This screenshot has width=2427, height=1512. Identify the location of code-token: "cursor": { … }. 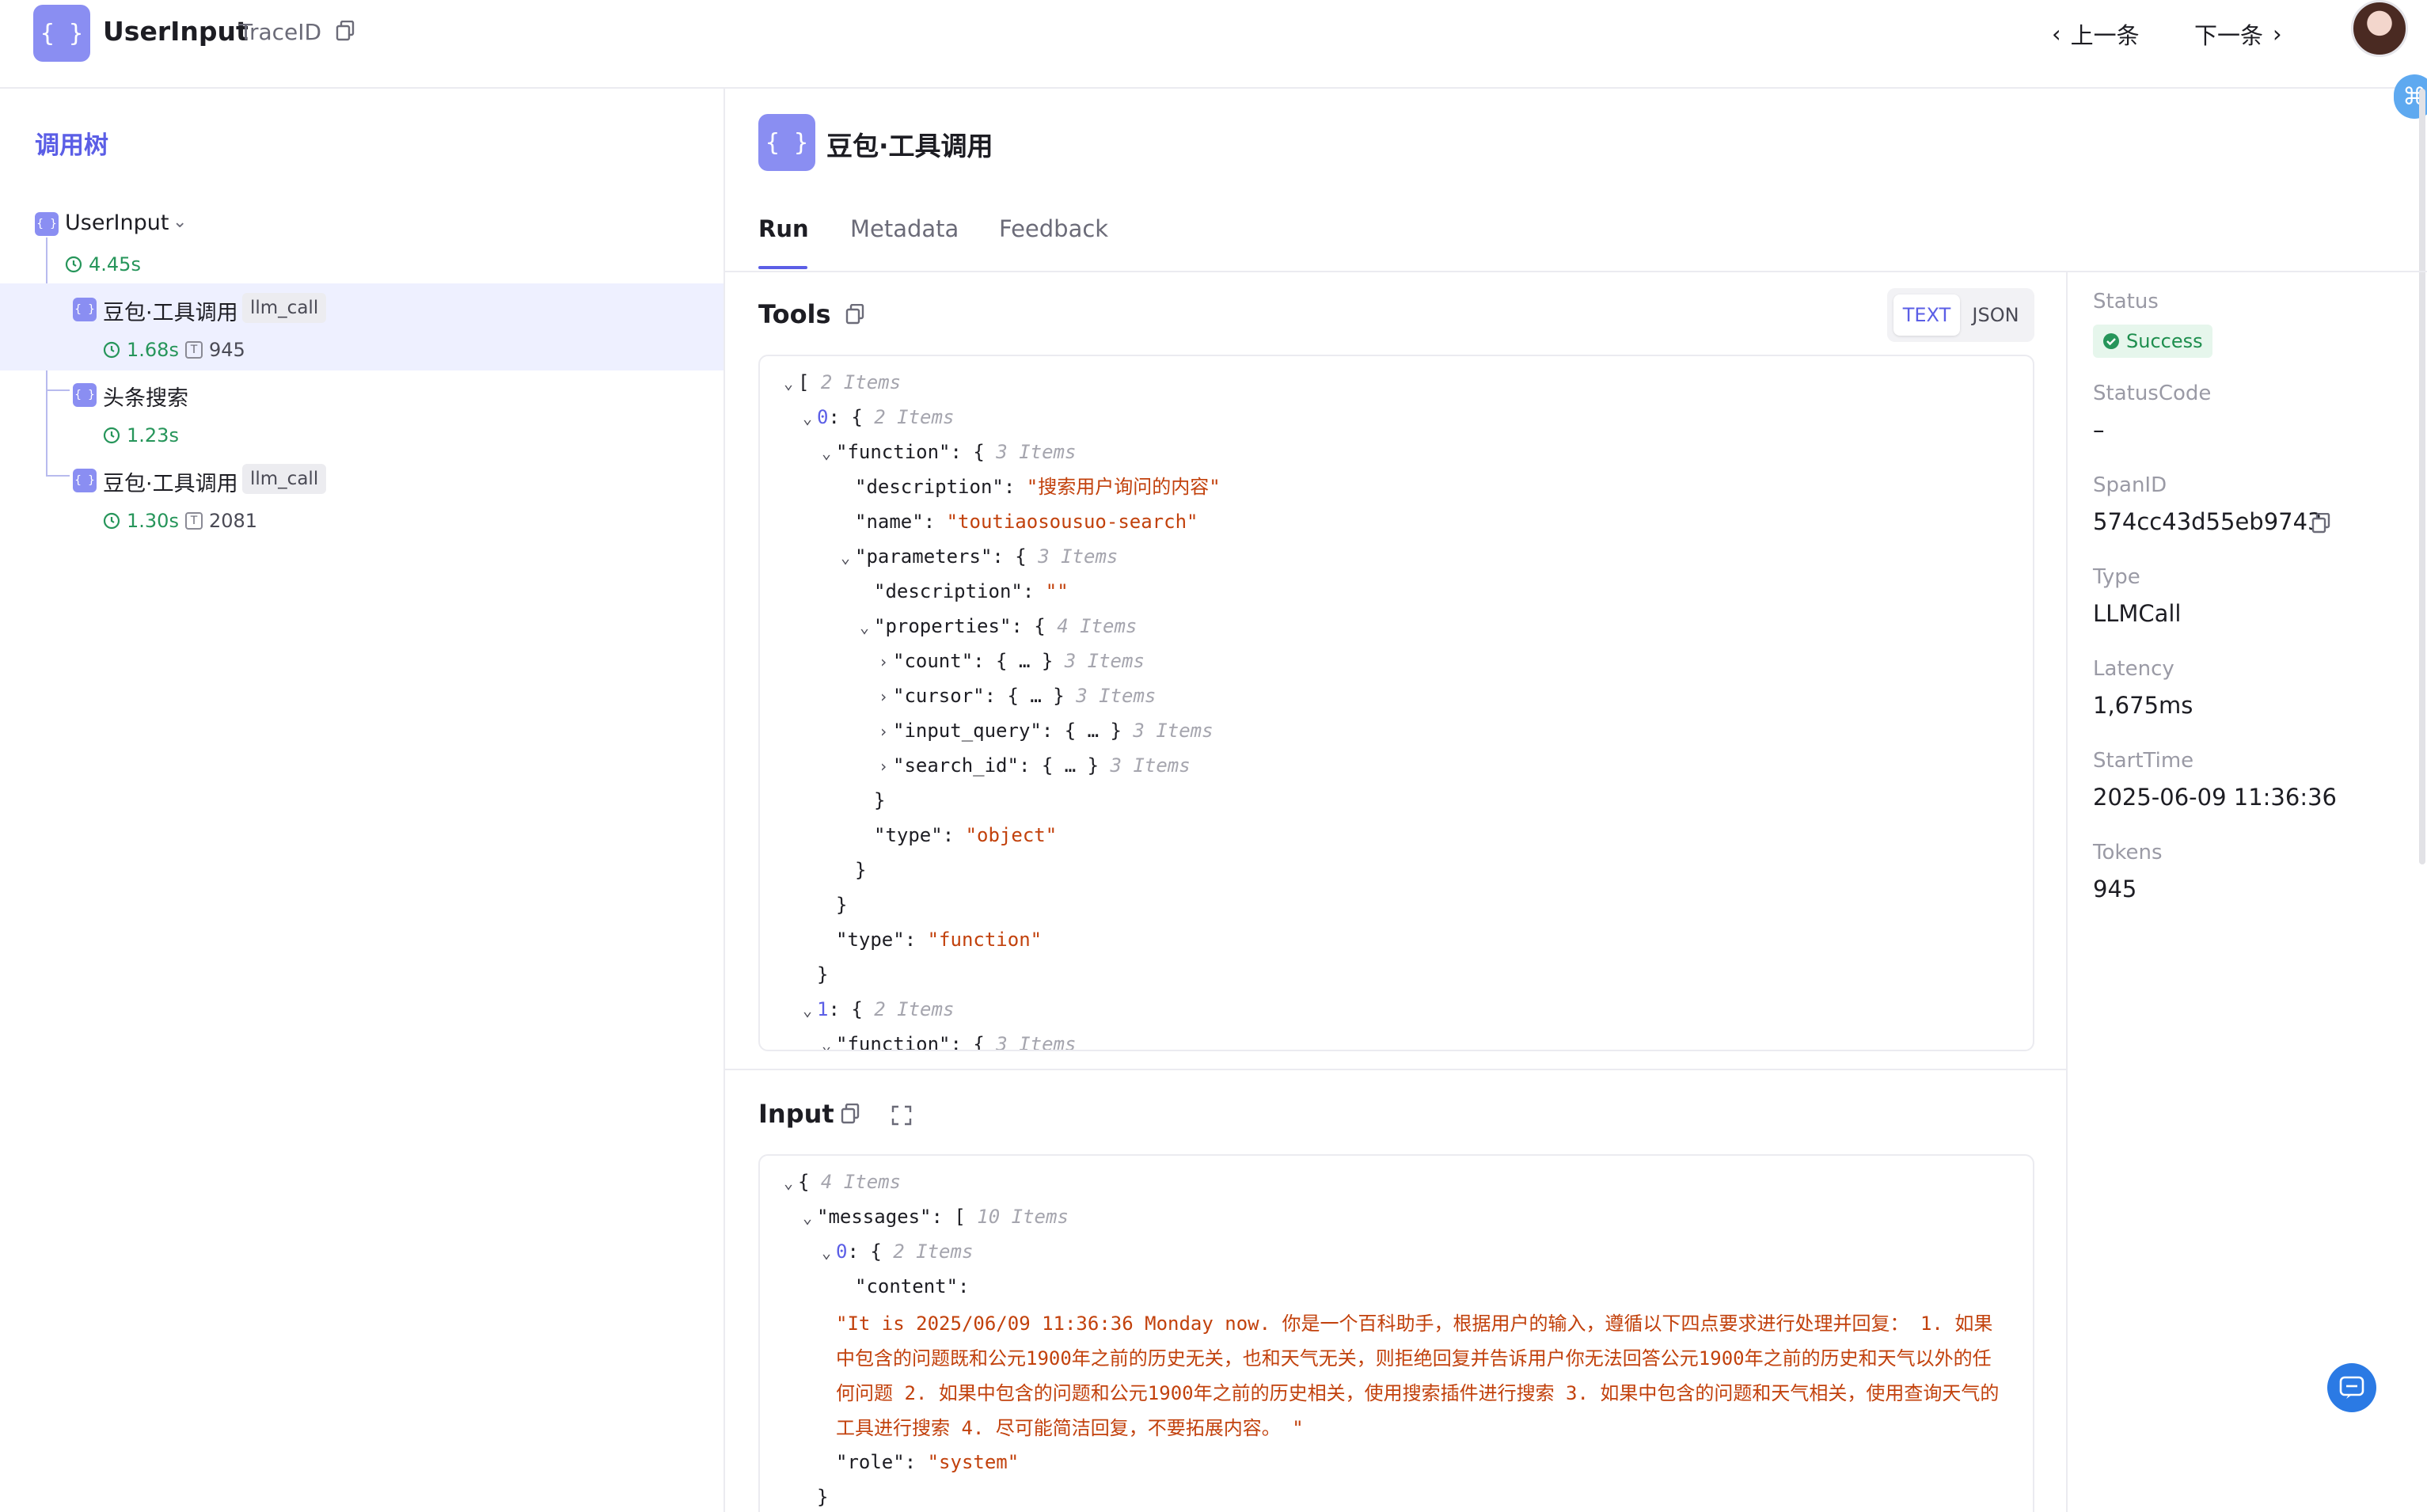
(979, 696).